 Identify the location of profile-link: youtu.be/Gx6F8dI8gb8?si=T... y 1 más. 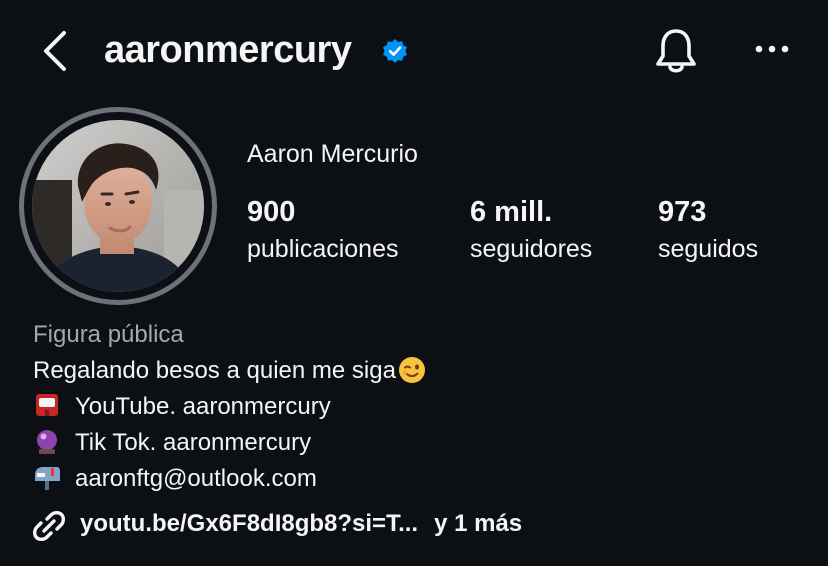
(301, 524).